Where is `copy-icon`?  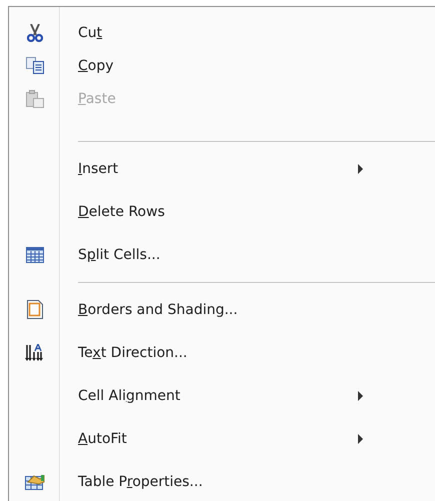
copy-icon is located at coordinates (35, 65).